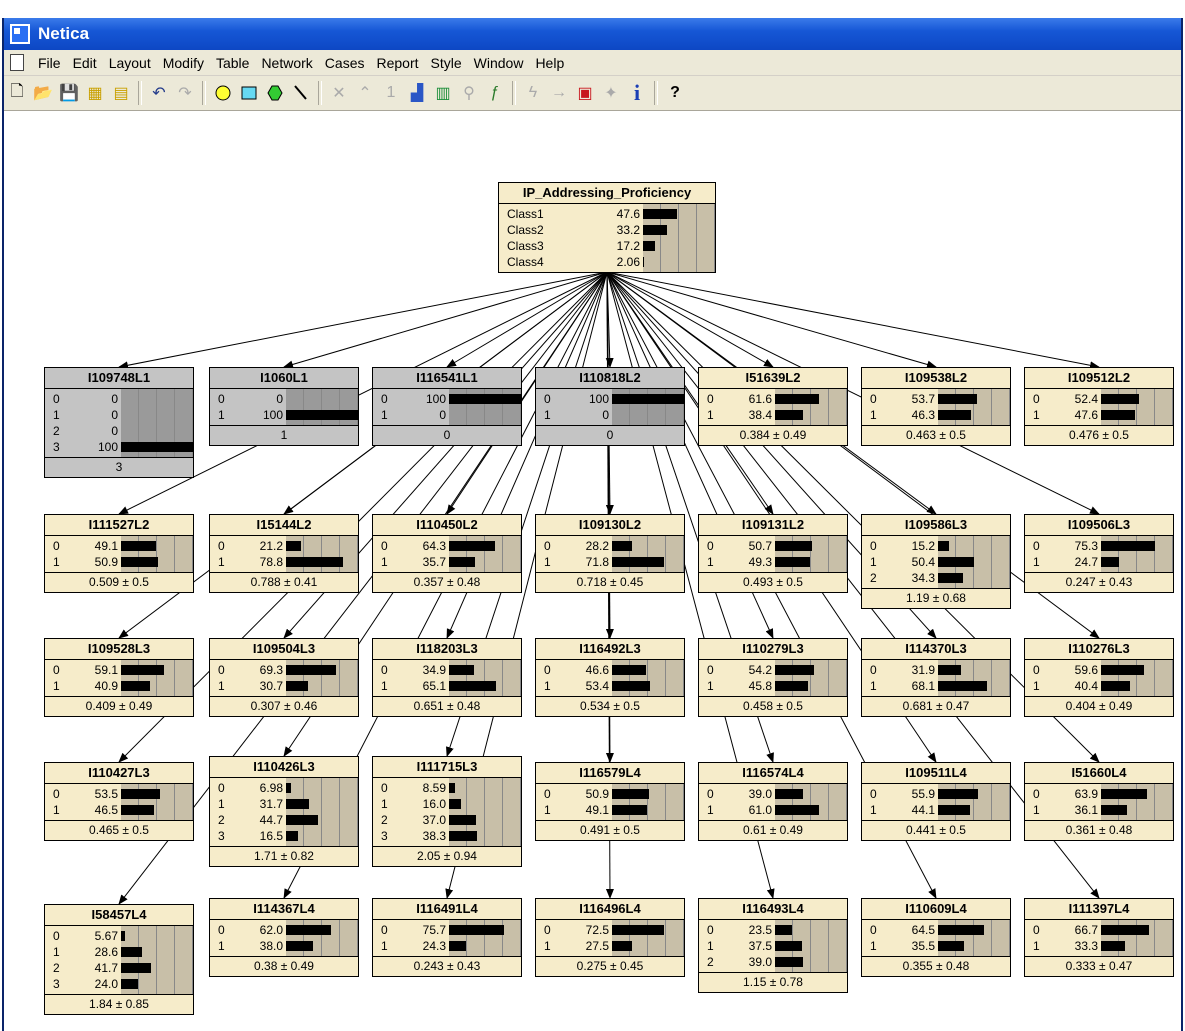 The height and width of the screenshot is (1031, 1185). What do you see at coordinates (284, 406) in the screenshot?
I see `node-i1060l1: I1060L1 0 0 1 100 1` at bounding box center [284, 406].